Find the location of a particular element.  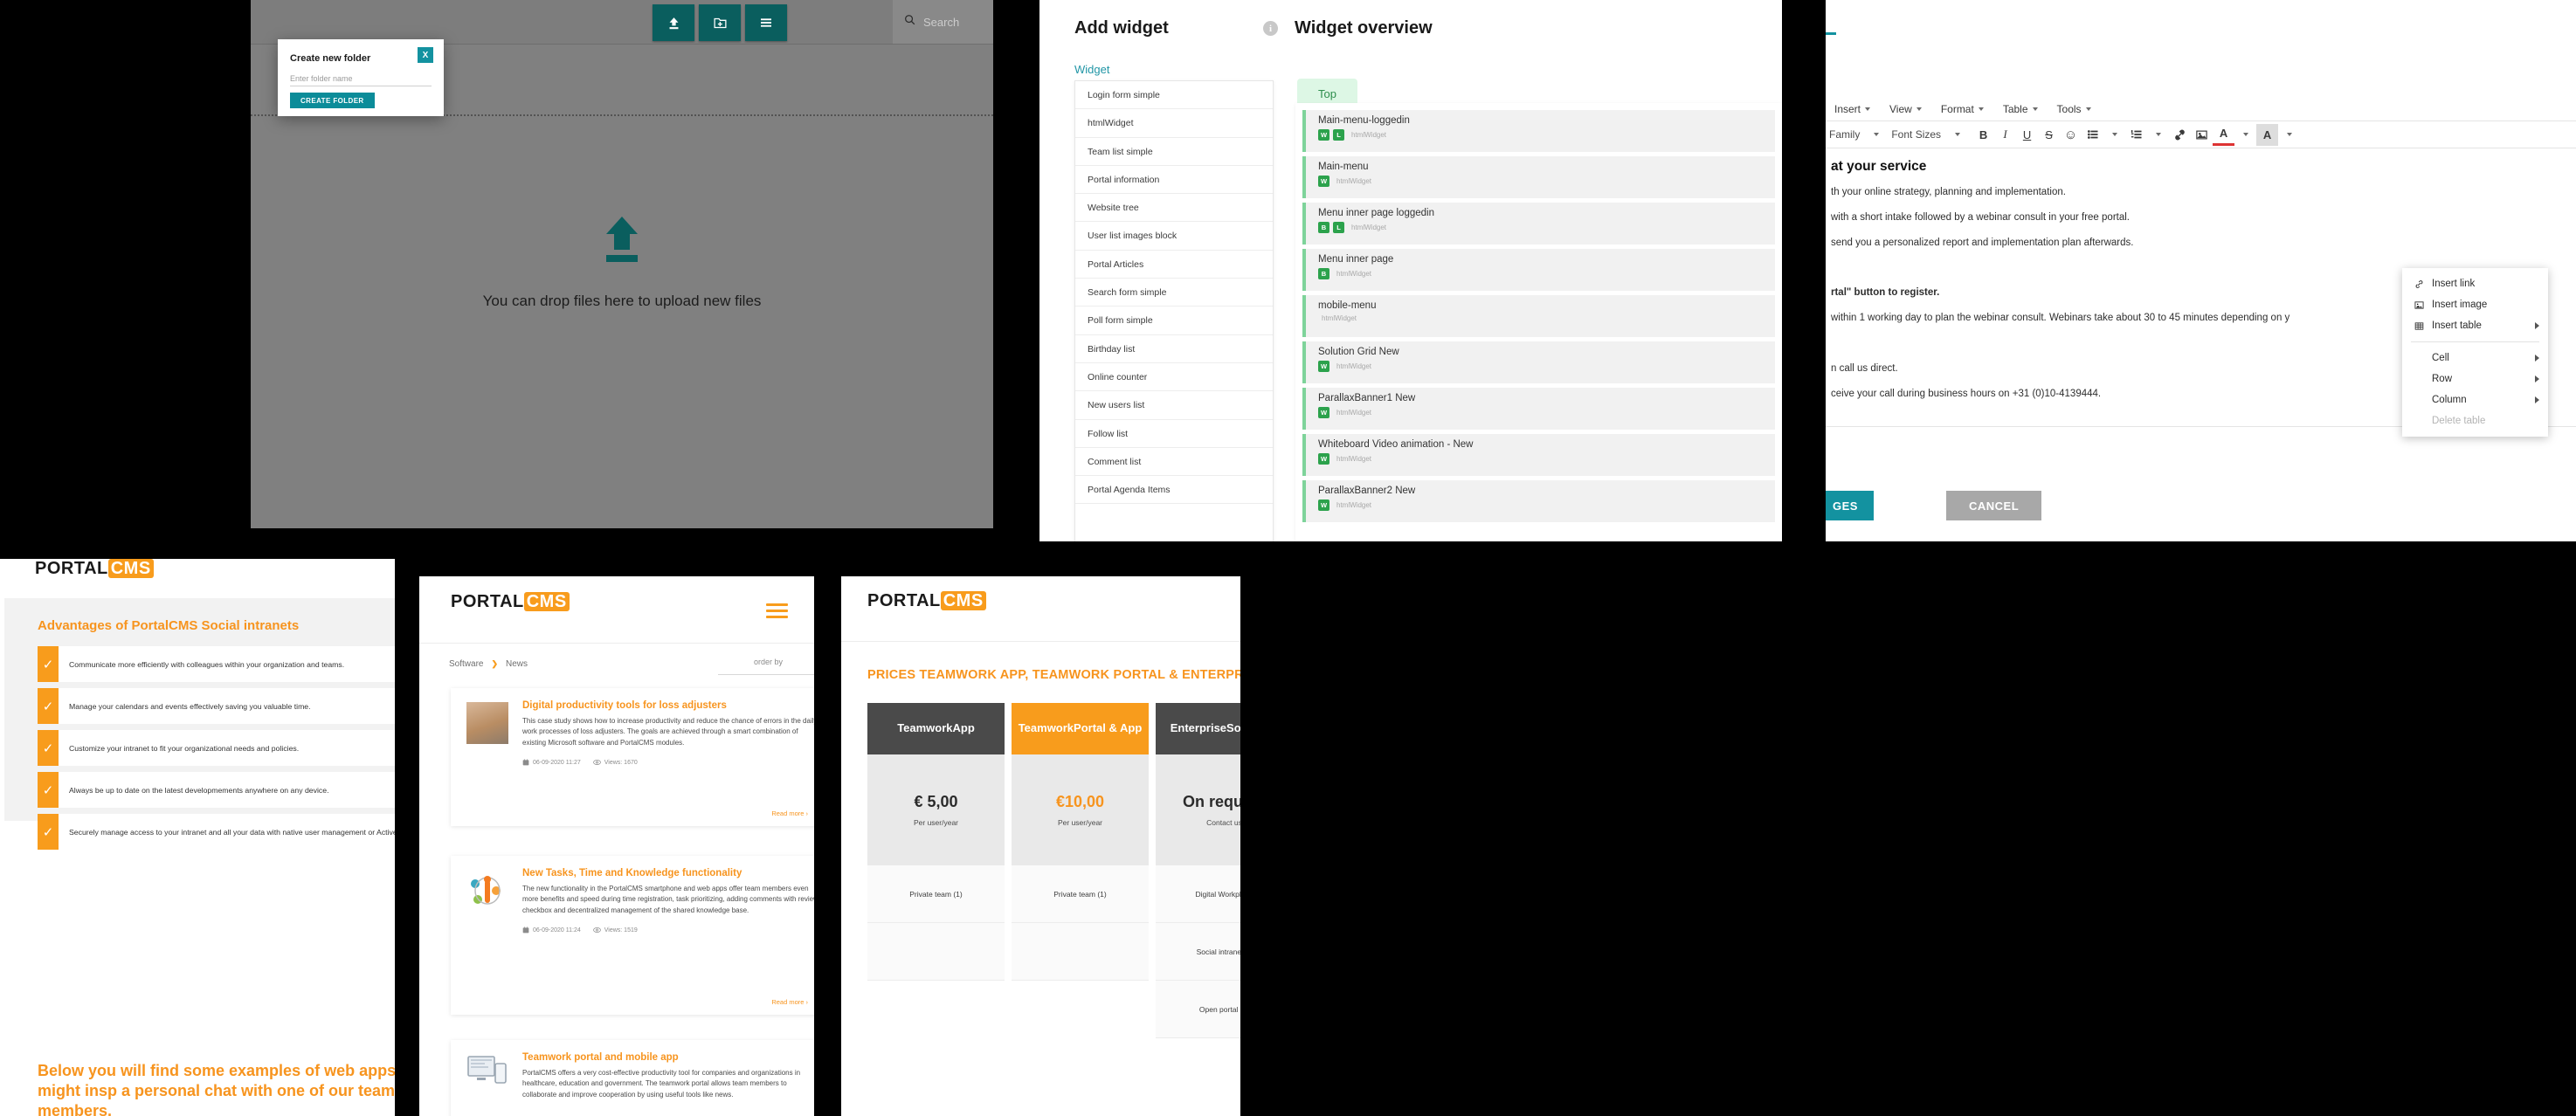

bold-icon: B is located at coordinates (1983, 135).